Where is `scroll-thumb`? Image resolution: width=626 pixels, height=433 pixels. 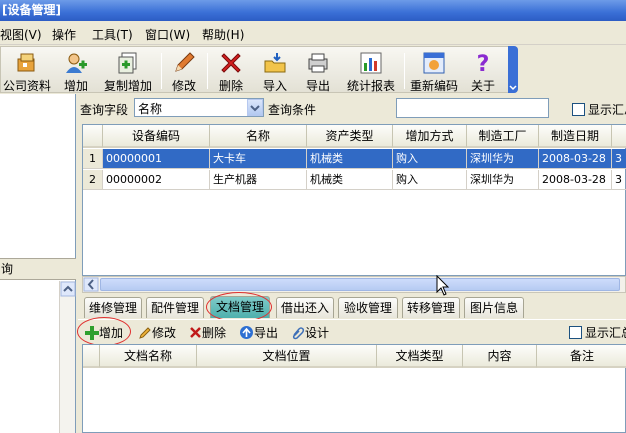
scroll-thumb is located at coordinates (360, 284).